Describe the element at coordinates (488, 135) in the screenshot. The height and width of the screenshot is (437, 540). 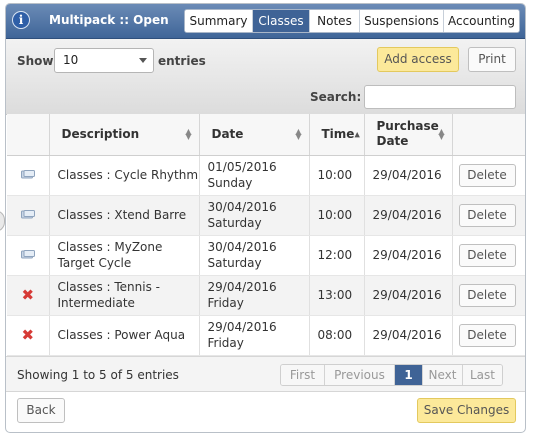
I see `column-header-actions` at that location.